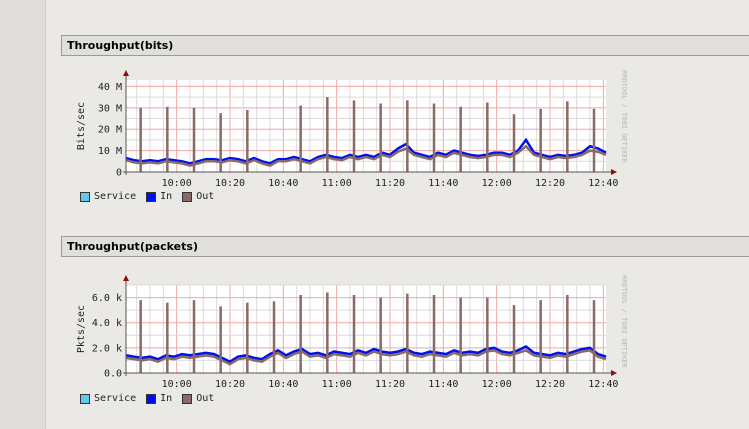 The width and height of the screenshot is (749, 429). What do you see at coordinates (603, 384) in the screenshot?
I see `x-tick-label: 12:40` at bounding box center [603, 384].